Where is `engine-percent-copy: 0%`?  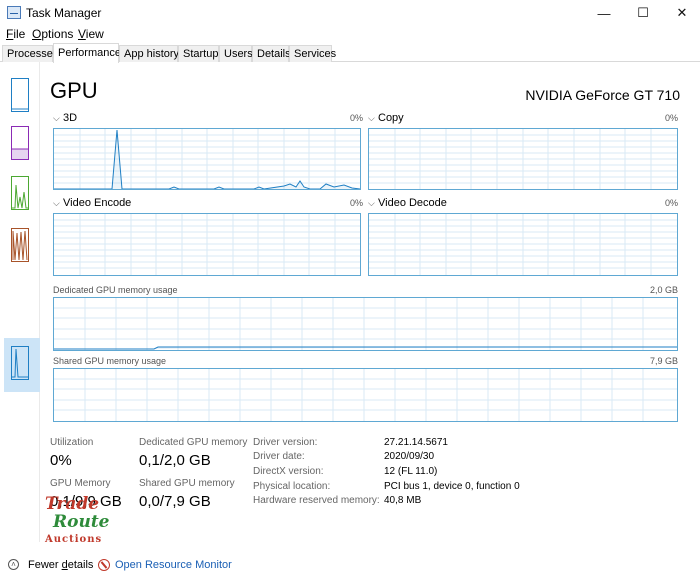 engine-percent-copy: 0% is located at coordinates (671, 118).